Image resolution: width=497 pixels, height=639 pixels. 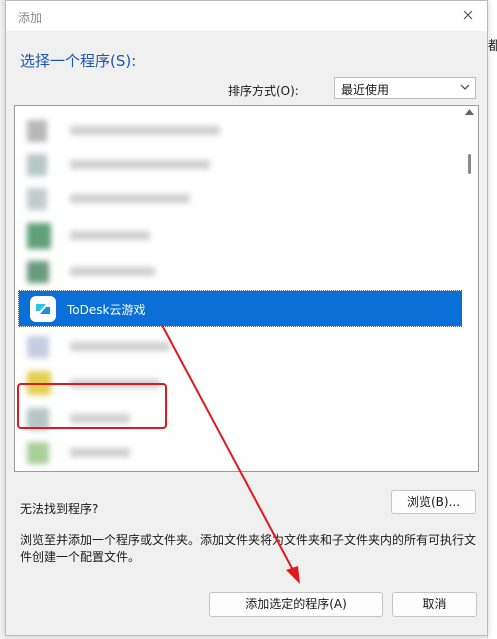 What do you see at coordinates (469, 164) in the screenshot?
I see `scroll-thumb` at bounding box center [469, 164].